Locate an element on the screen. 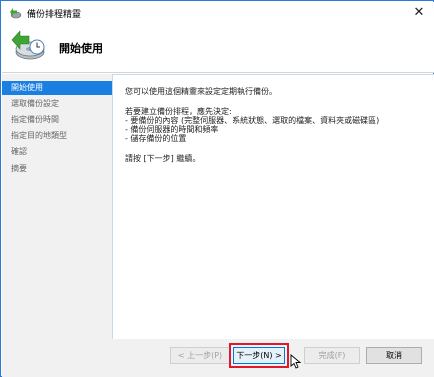 The width and height of the screenshot is (434, 377). sidebar-item-destination-type: 指定目的地類型 is located at coordinates (57, 136).